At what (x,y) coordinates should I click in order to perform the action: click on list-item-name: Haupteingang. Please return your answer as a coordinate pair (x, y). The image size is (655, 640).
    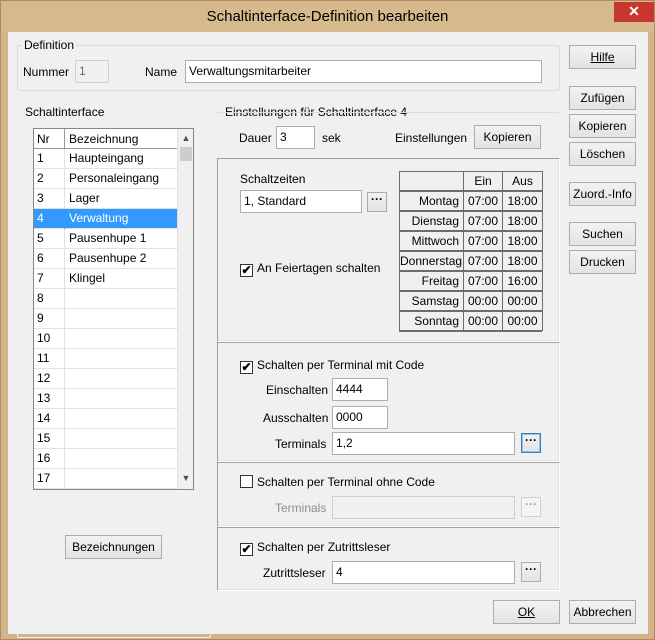
    Looking at the image, I should click on (106, 158).